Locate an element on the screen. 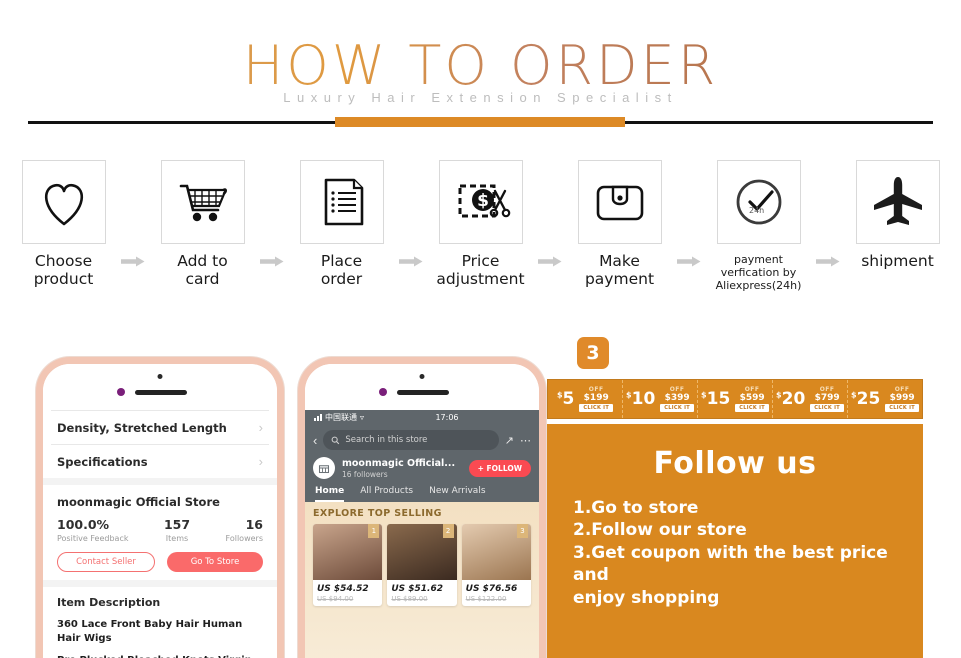  coupon-15: $15 OFF $599 CLICK IT is located at coordinates (735, 399).